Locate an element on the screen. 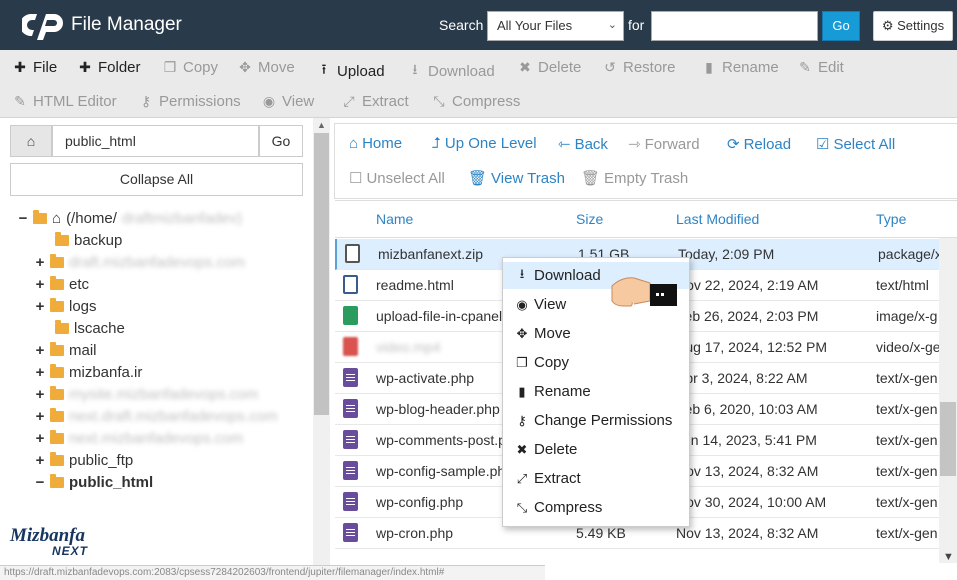 The height and width of the screenshot is (580, 957). context-menu-label: Compress is located at coordinates (568, 507).